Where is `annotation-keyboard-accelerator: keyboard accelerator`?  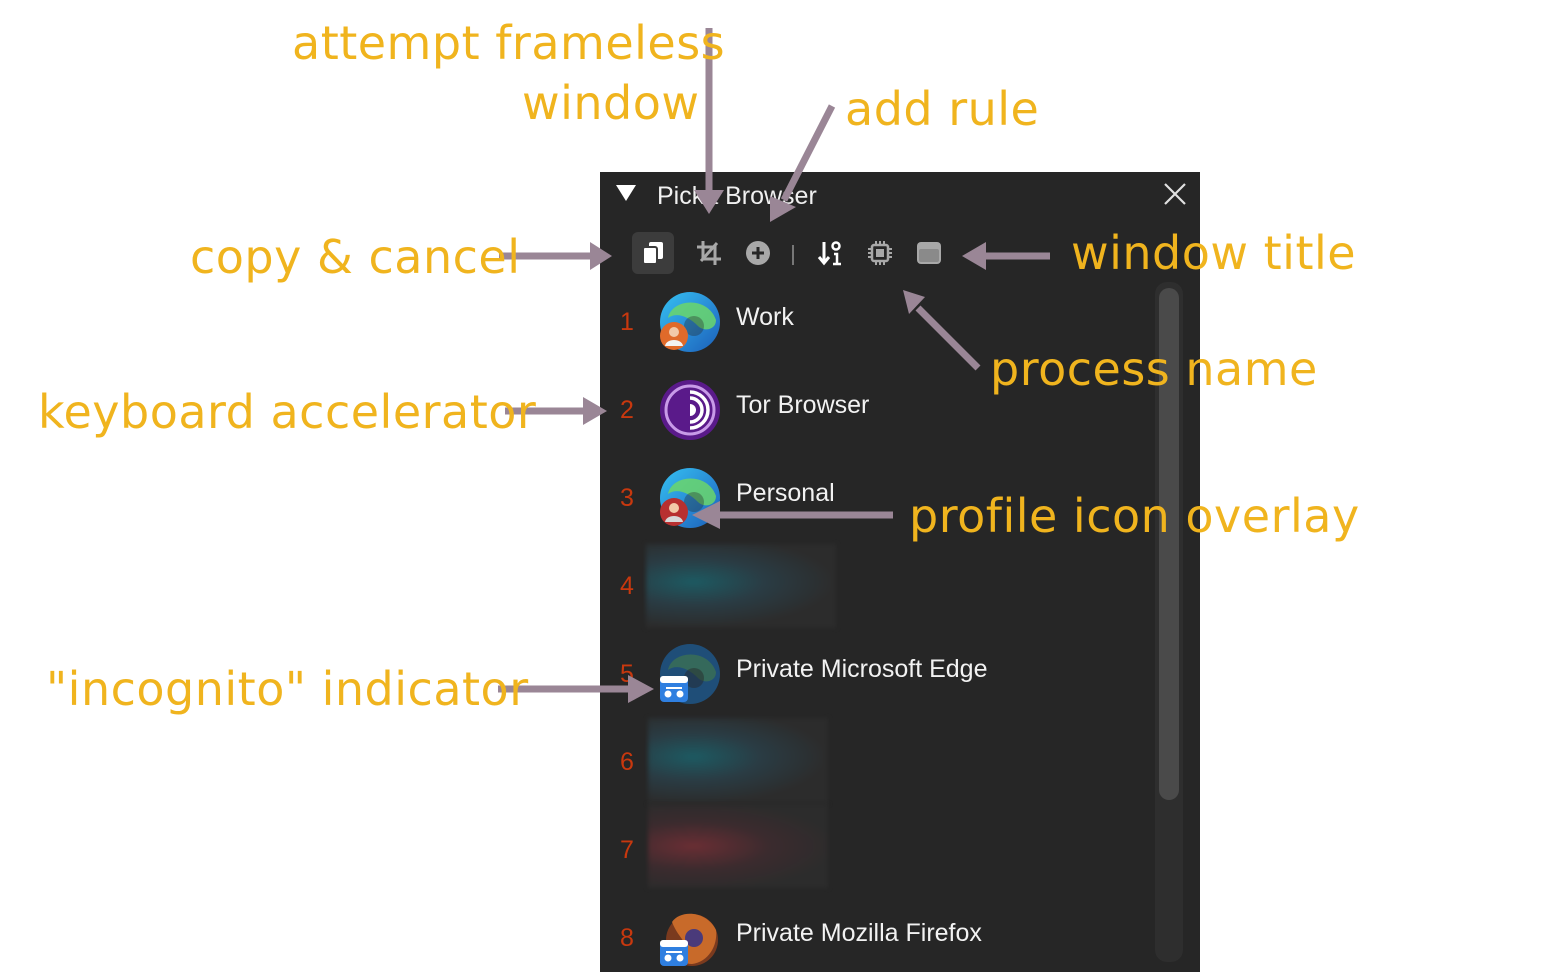 annotation-keyboard-accelerator: keyboard accelerator is located at coordinates (287, 412).